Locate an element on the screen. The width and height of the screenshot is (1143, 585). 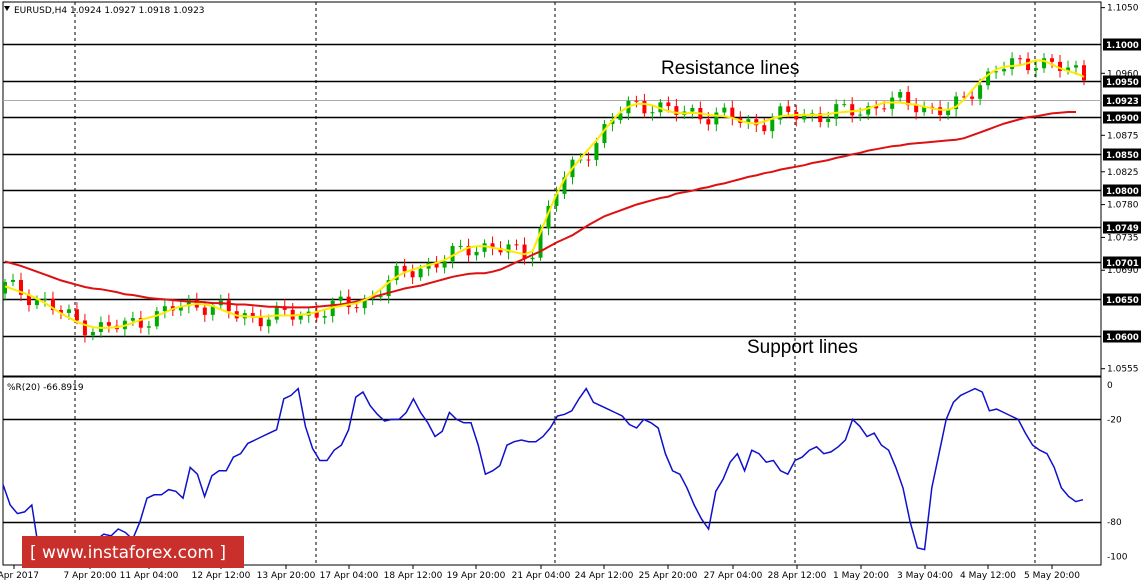
y-tick-label: 1.1050 is located at coordinates (1123, 9).